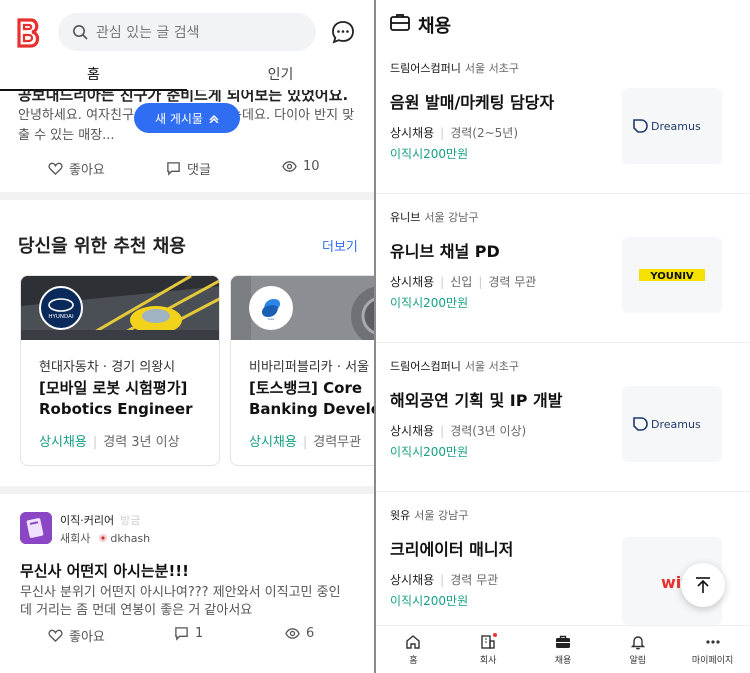 The width and height of the screenshot is (750, 673). What do you see at coordinates (93, 77) in the screenshot?
I see `tab-home: 홈` at bounding box center [93, 77].